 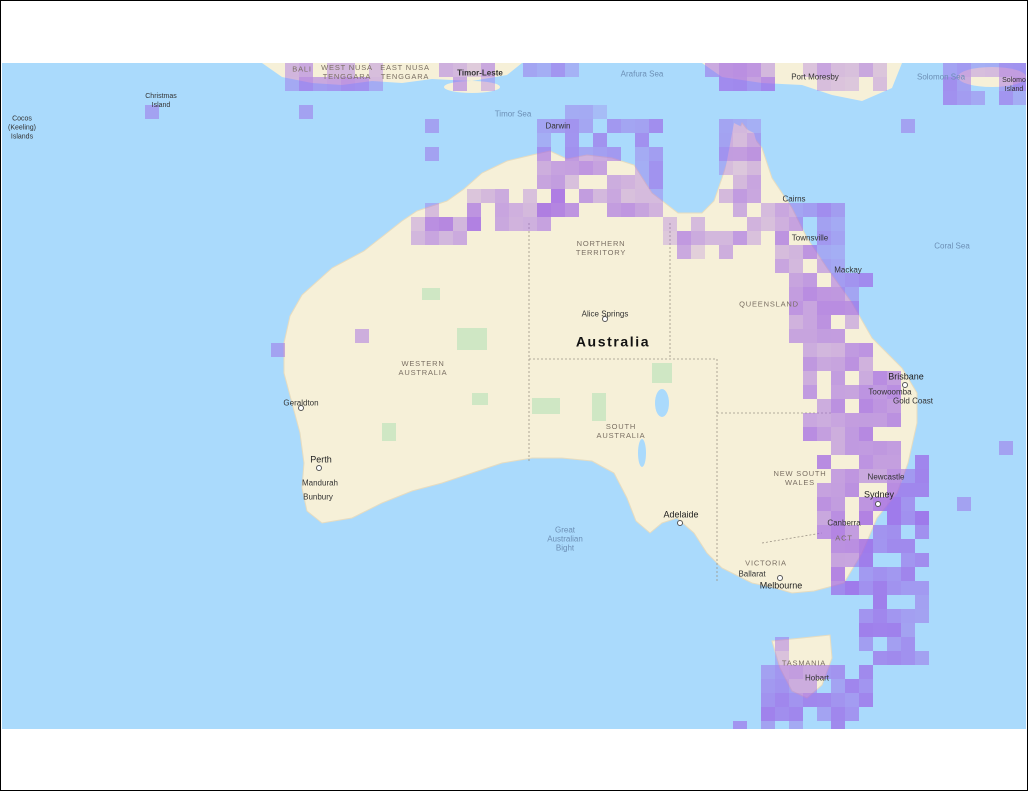 What do you see at coordinates (301, 408) in the screenshot?
I see `marker-geraldton` at bounding box center [301, 408].